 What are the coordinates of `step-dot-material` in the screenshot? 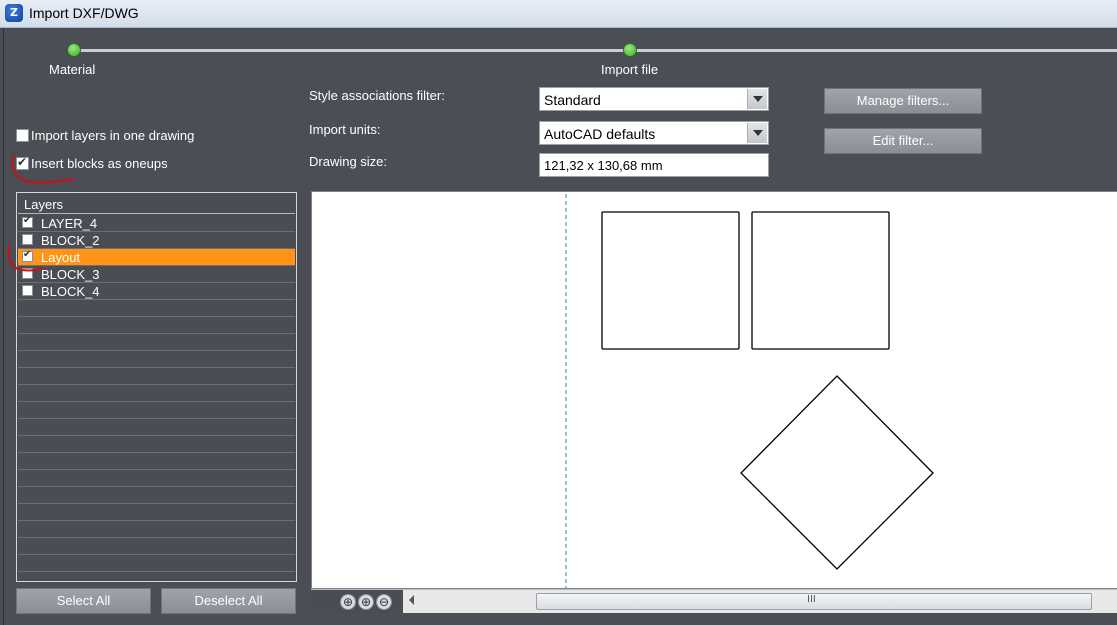 It's located at (74, 50).